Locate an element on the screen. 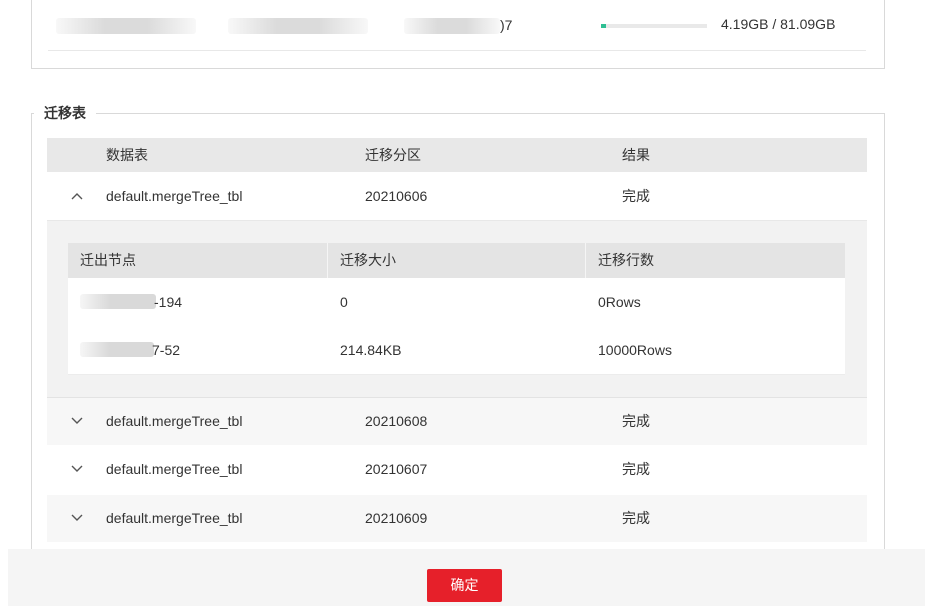  node-storage-row: )7 4.19GB / 81.09GB is located at coordinates (457, 25).